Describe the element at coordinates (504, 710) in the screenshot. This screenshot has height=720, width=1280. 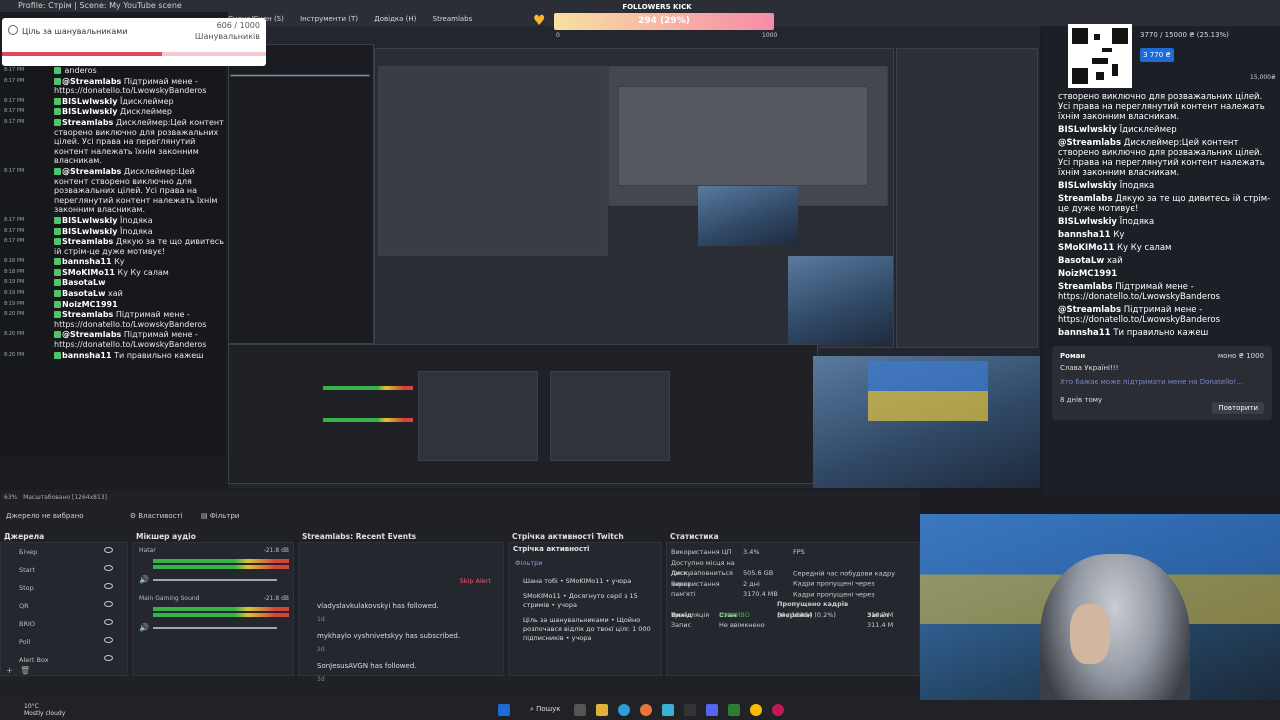
I see `start-icon` at that location.